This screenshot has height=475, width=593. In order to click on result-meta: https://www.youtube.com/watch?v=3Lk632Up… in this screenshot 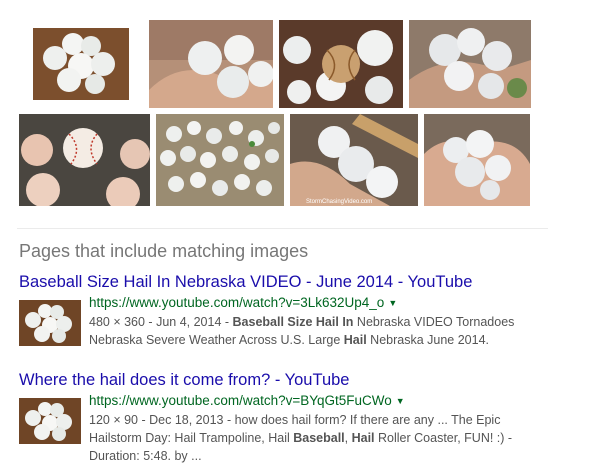, I will do `click(329, 321)`.